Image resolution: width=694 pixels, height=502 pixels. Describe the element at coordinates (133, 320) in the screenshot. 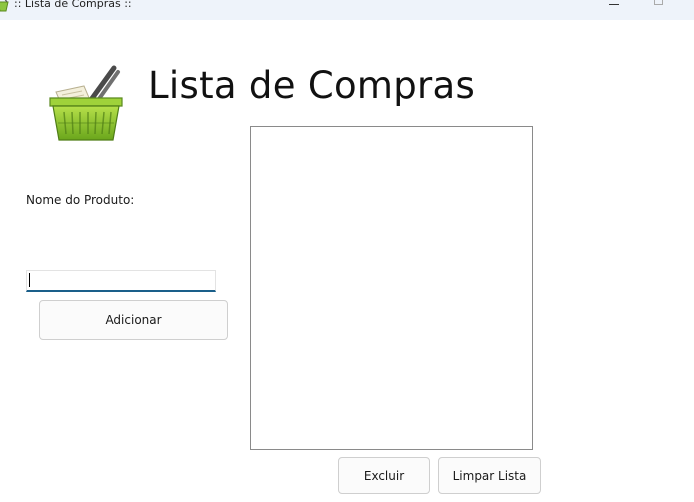

I see `add-button: Adicionar` at that location.